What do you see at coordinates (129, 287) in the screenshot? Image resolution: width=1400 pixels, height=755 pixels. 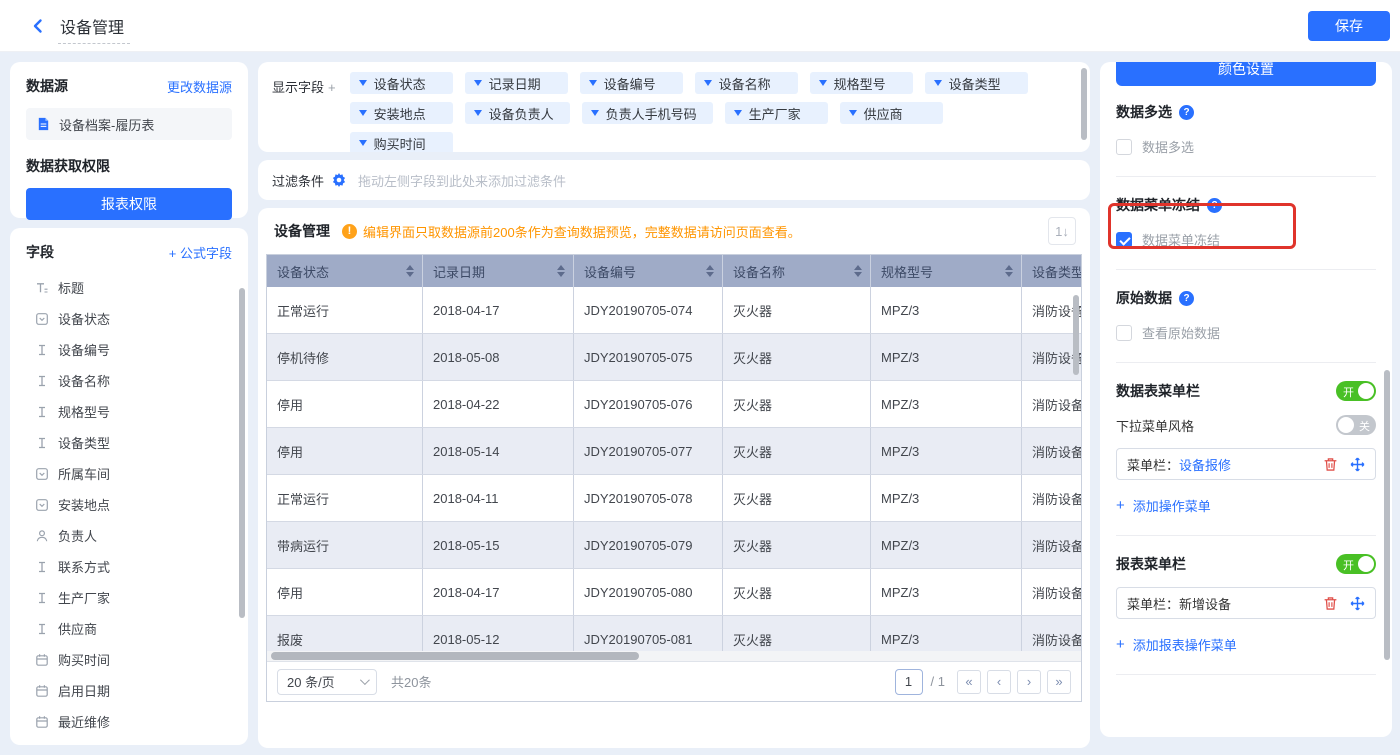 I see `field-item: 标题` at bounding box center [129, 287].